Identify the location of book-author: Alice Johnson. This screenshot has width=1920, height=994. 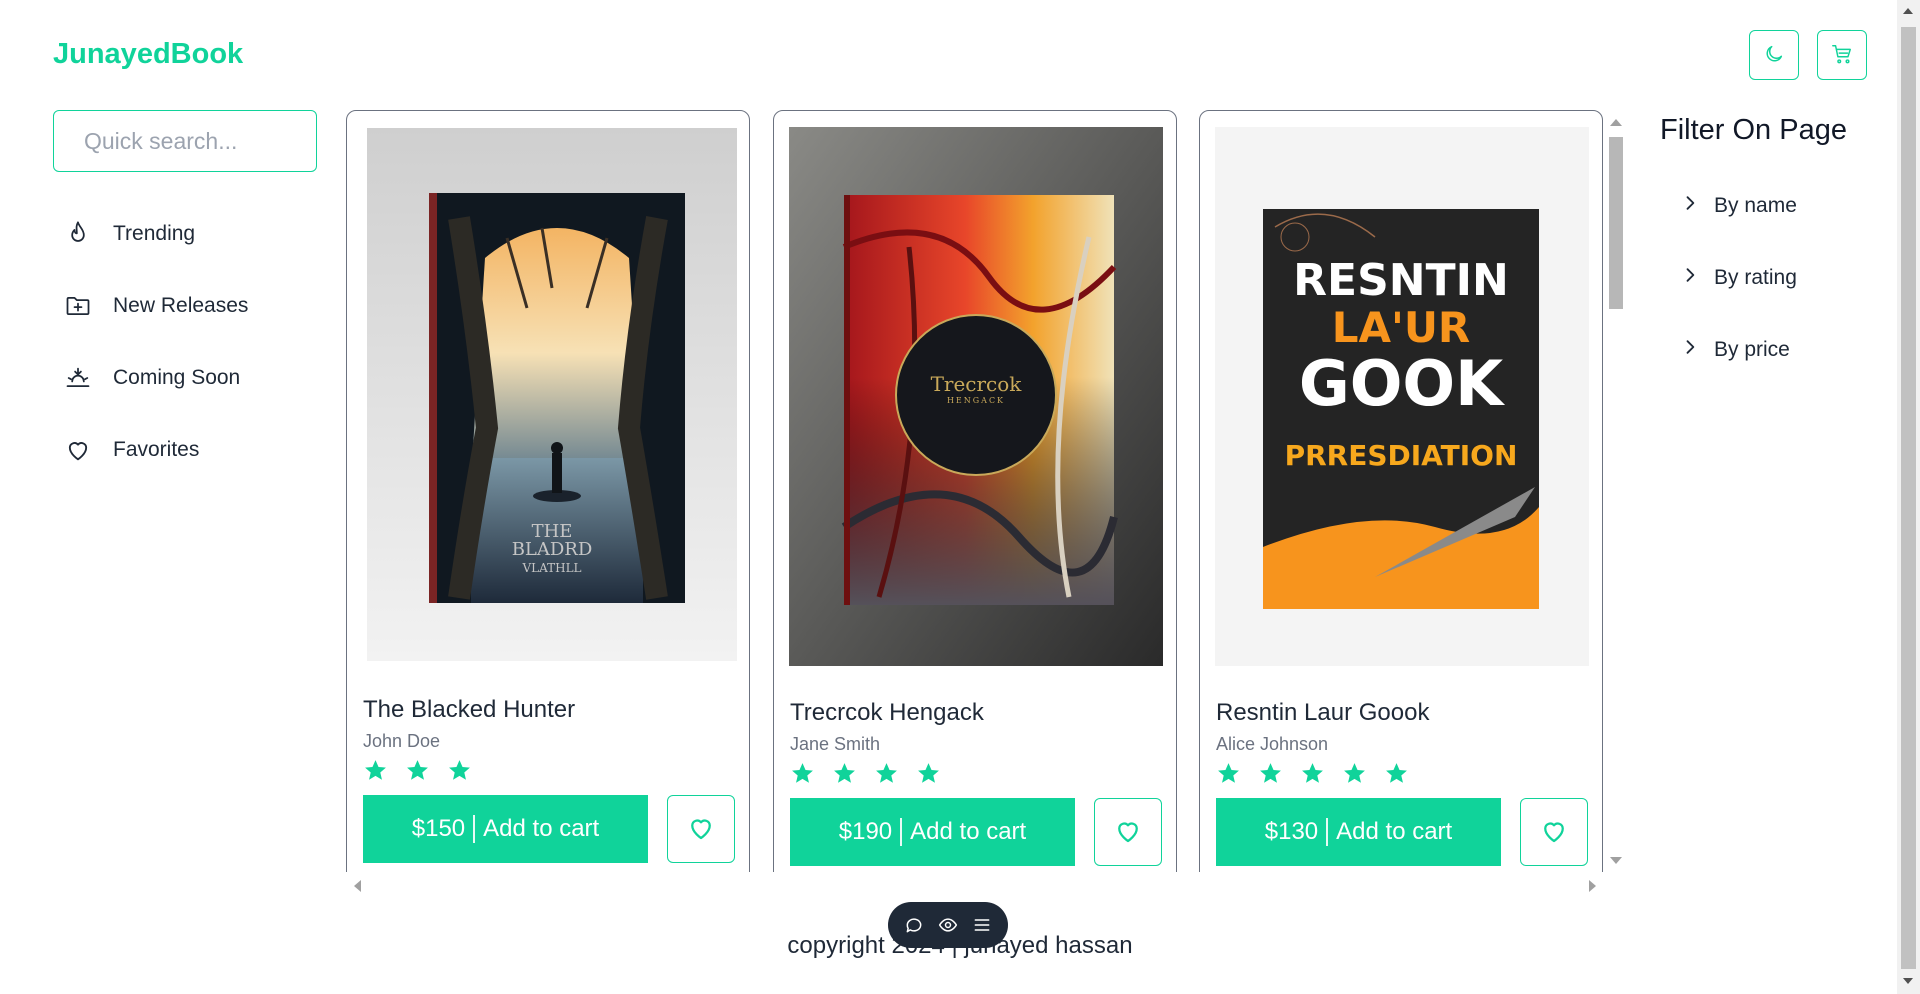
(1272, 744).